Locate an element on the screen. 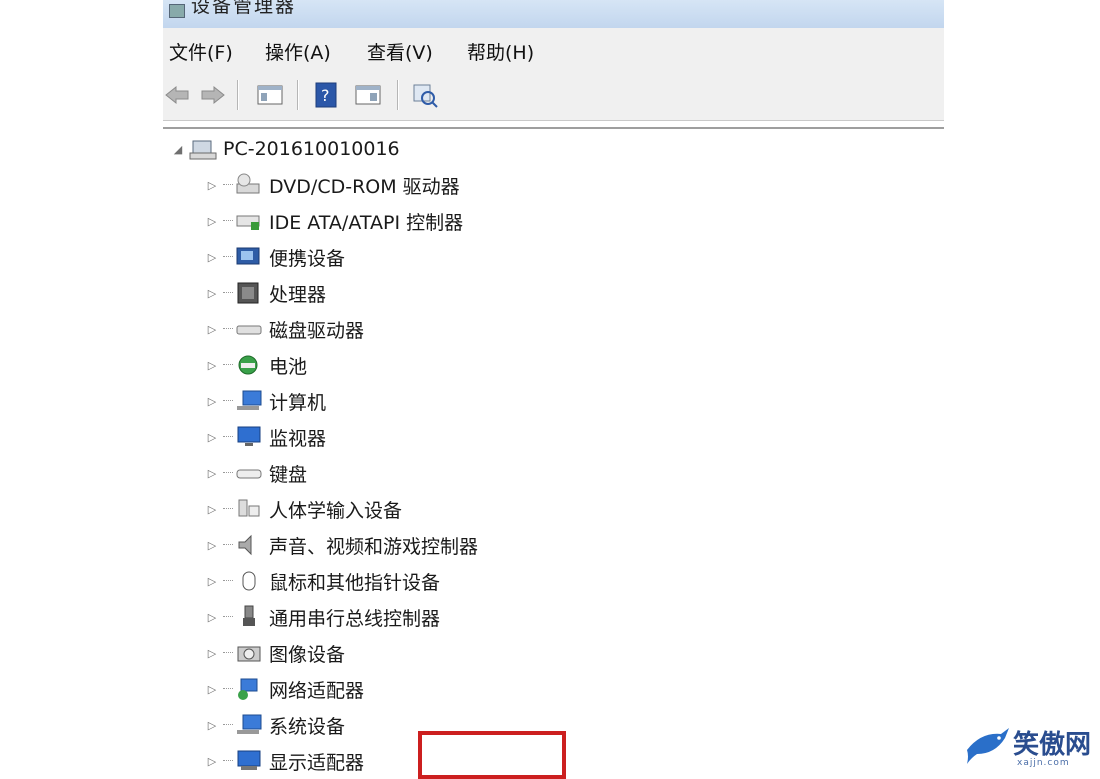 The width and height of the screenshot is (1100, 779). scan-hardware-icon is located at coordinates (425, 95).